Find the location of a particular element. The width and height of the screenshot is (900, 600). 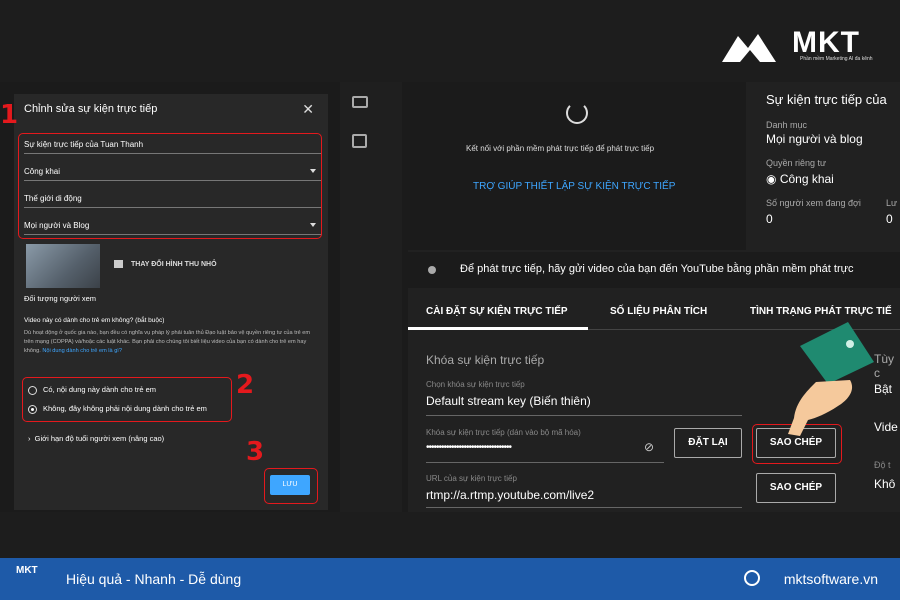

right-item-4: Khô is located at coordinates (885, 484).